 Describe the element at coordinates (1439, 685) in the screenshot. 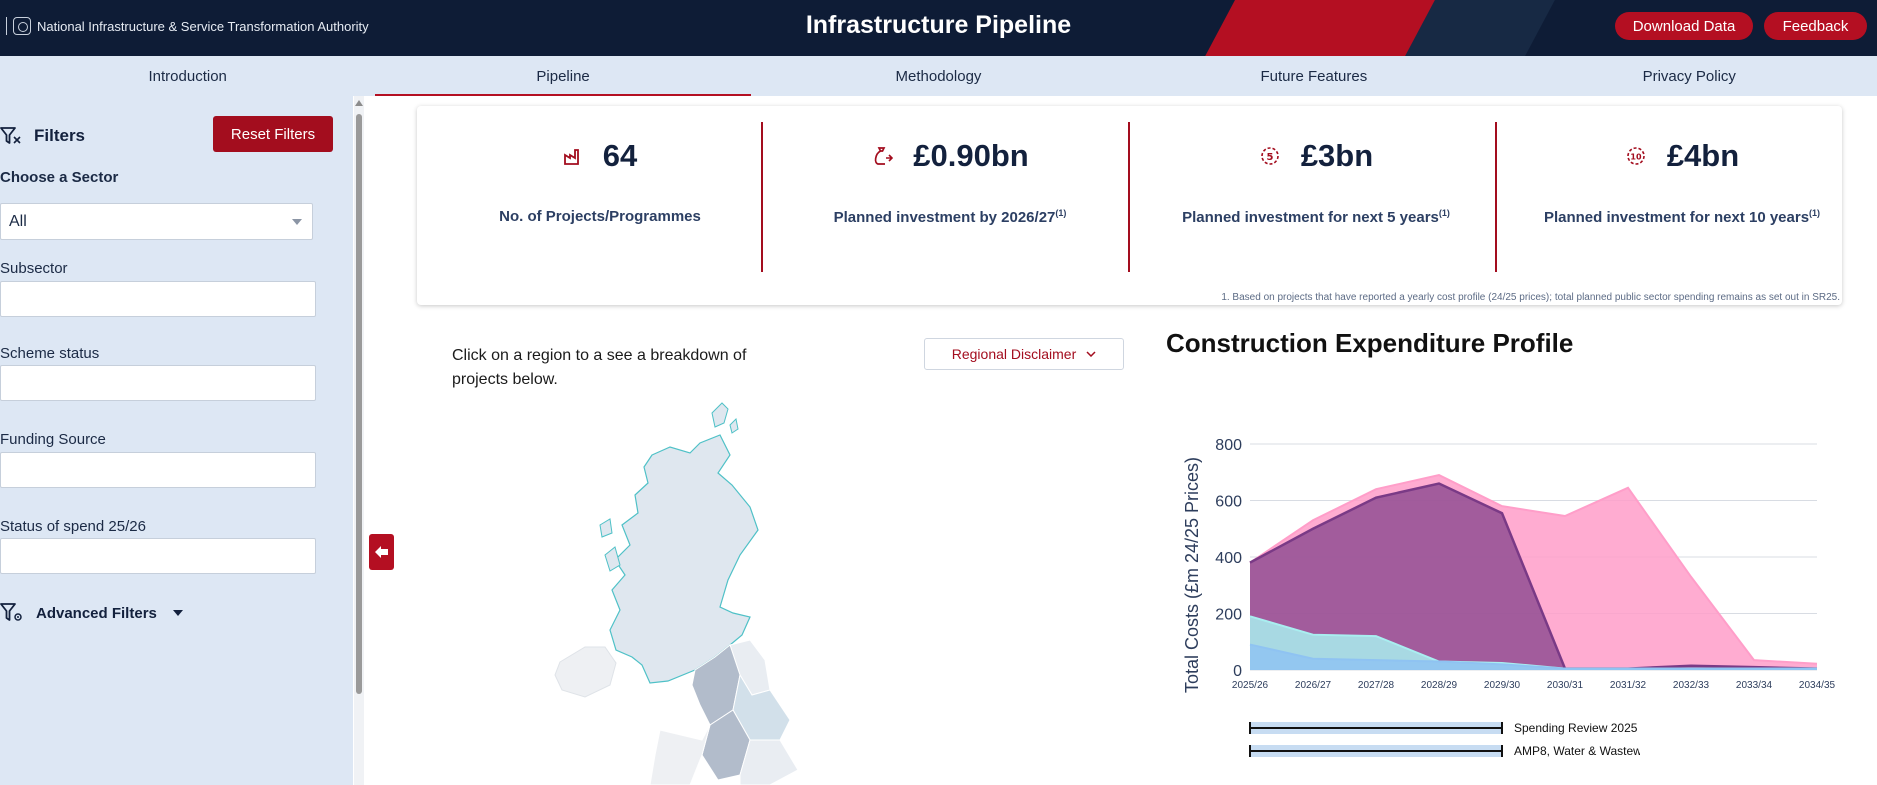

I see `x-tick-label: 2028/29` at that location.